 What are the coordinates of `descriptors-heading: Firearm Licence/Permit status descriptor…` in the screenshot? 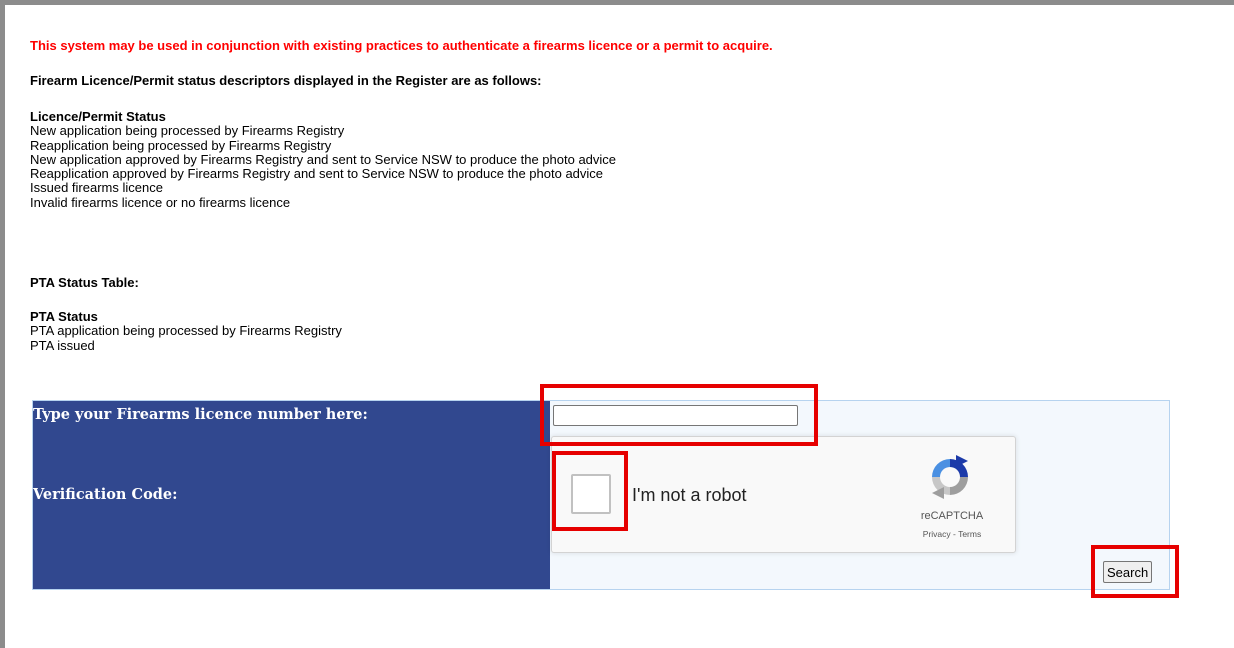 It's located at (286, 80).